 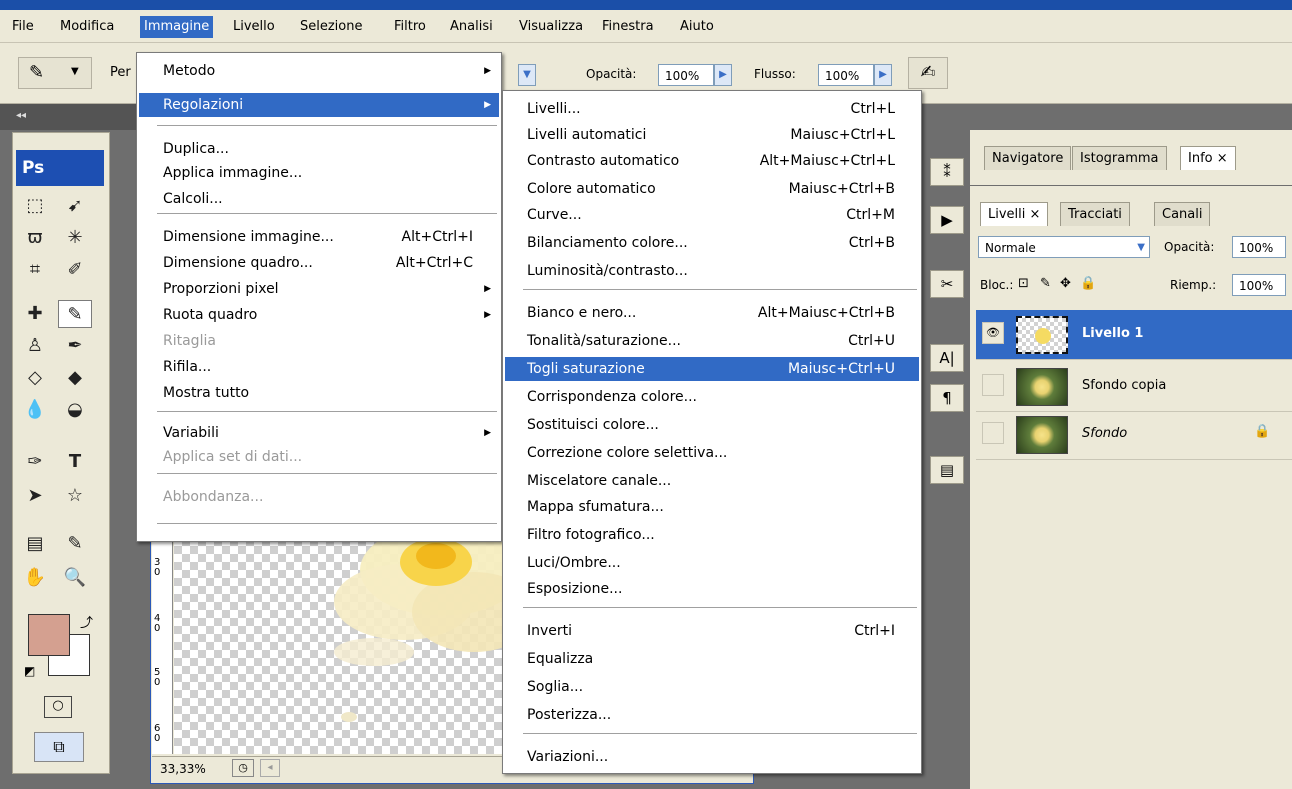 What do you see at coordinates (35, 378) in the screenshot?
I see `eraser-tool-icon: ◇` at bounding box center [35, 378].